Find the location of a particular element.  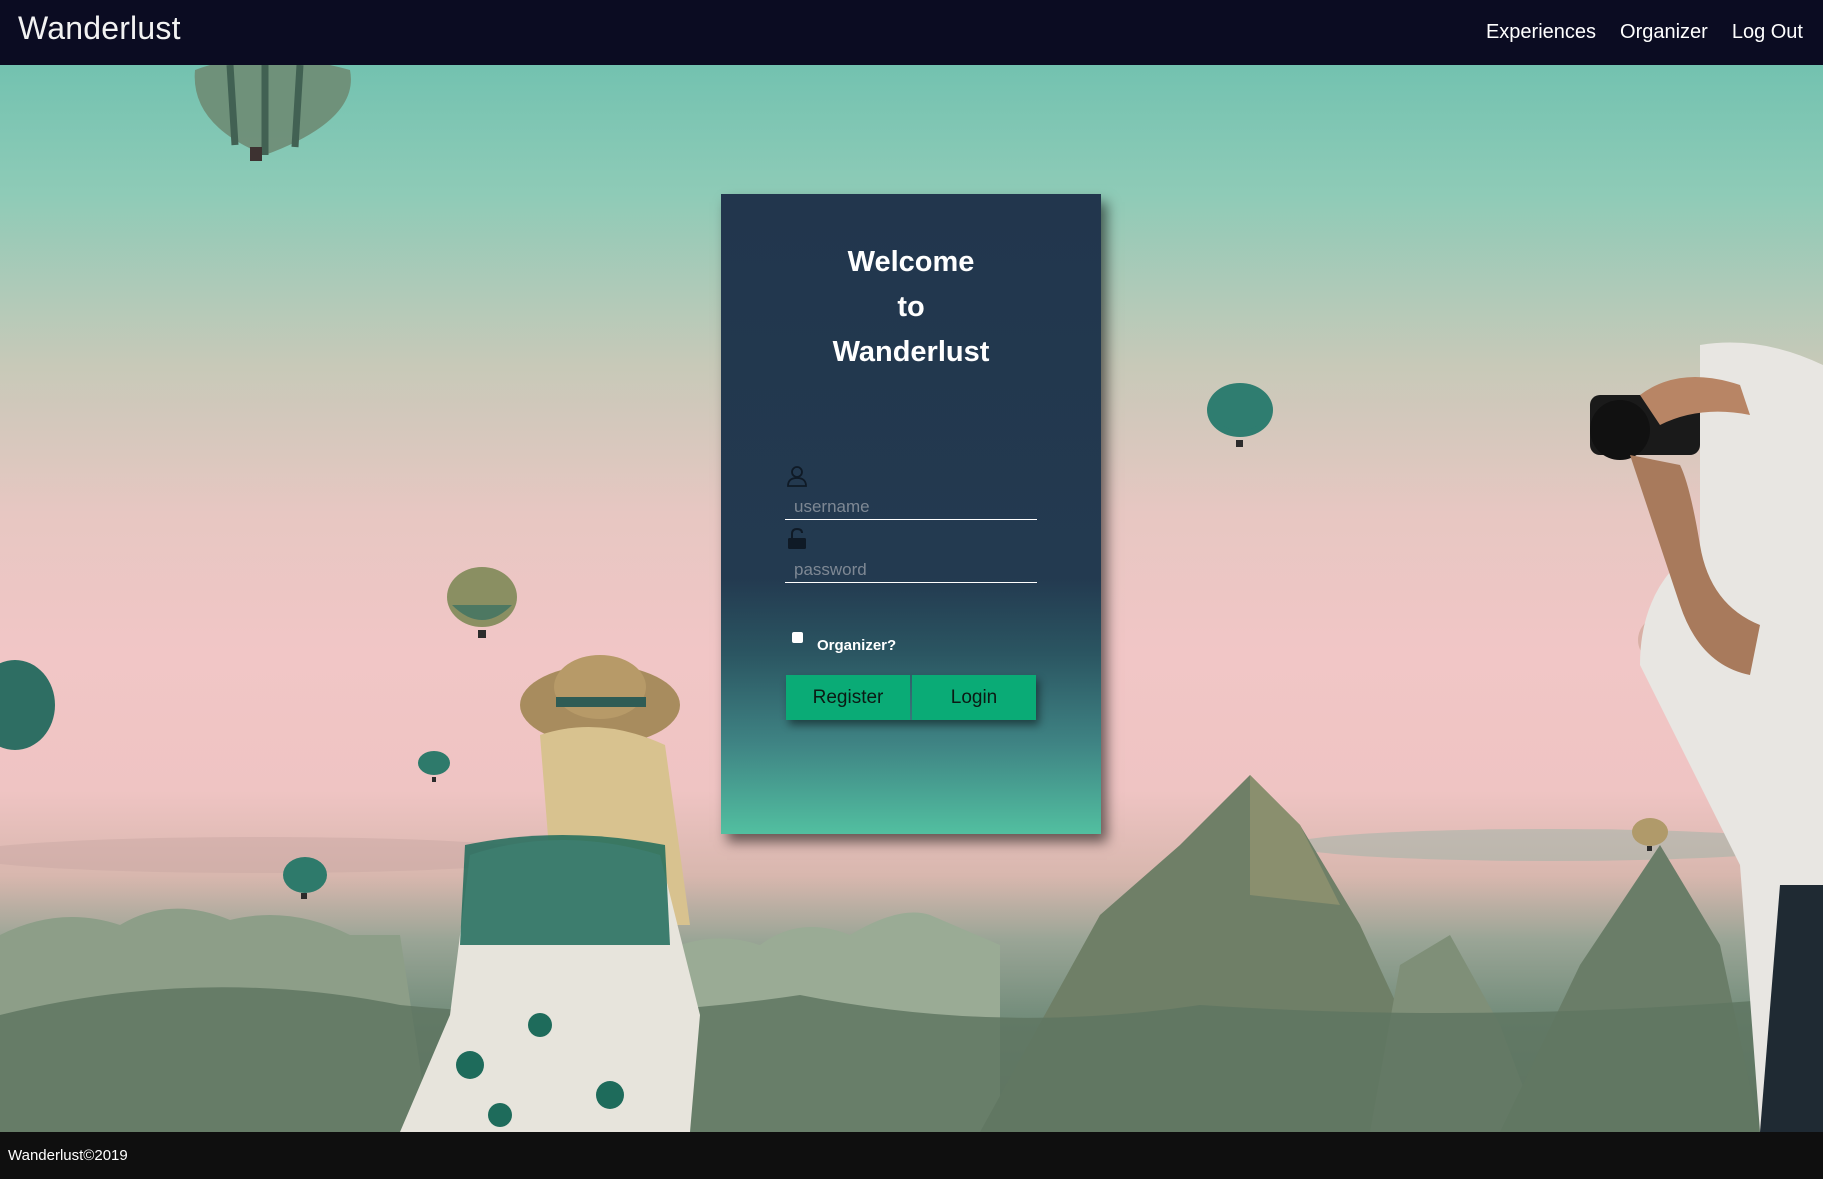

organizer-checkbox-label: Organizer? is located at coordinates (857, 645).